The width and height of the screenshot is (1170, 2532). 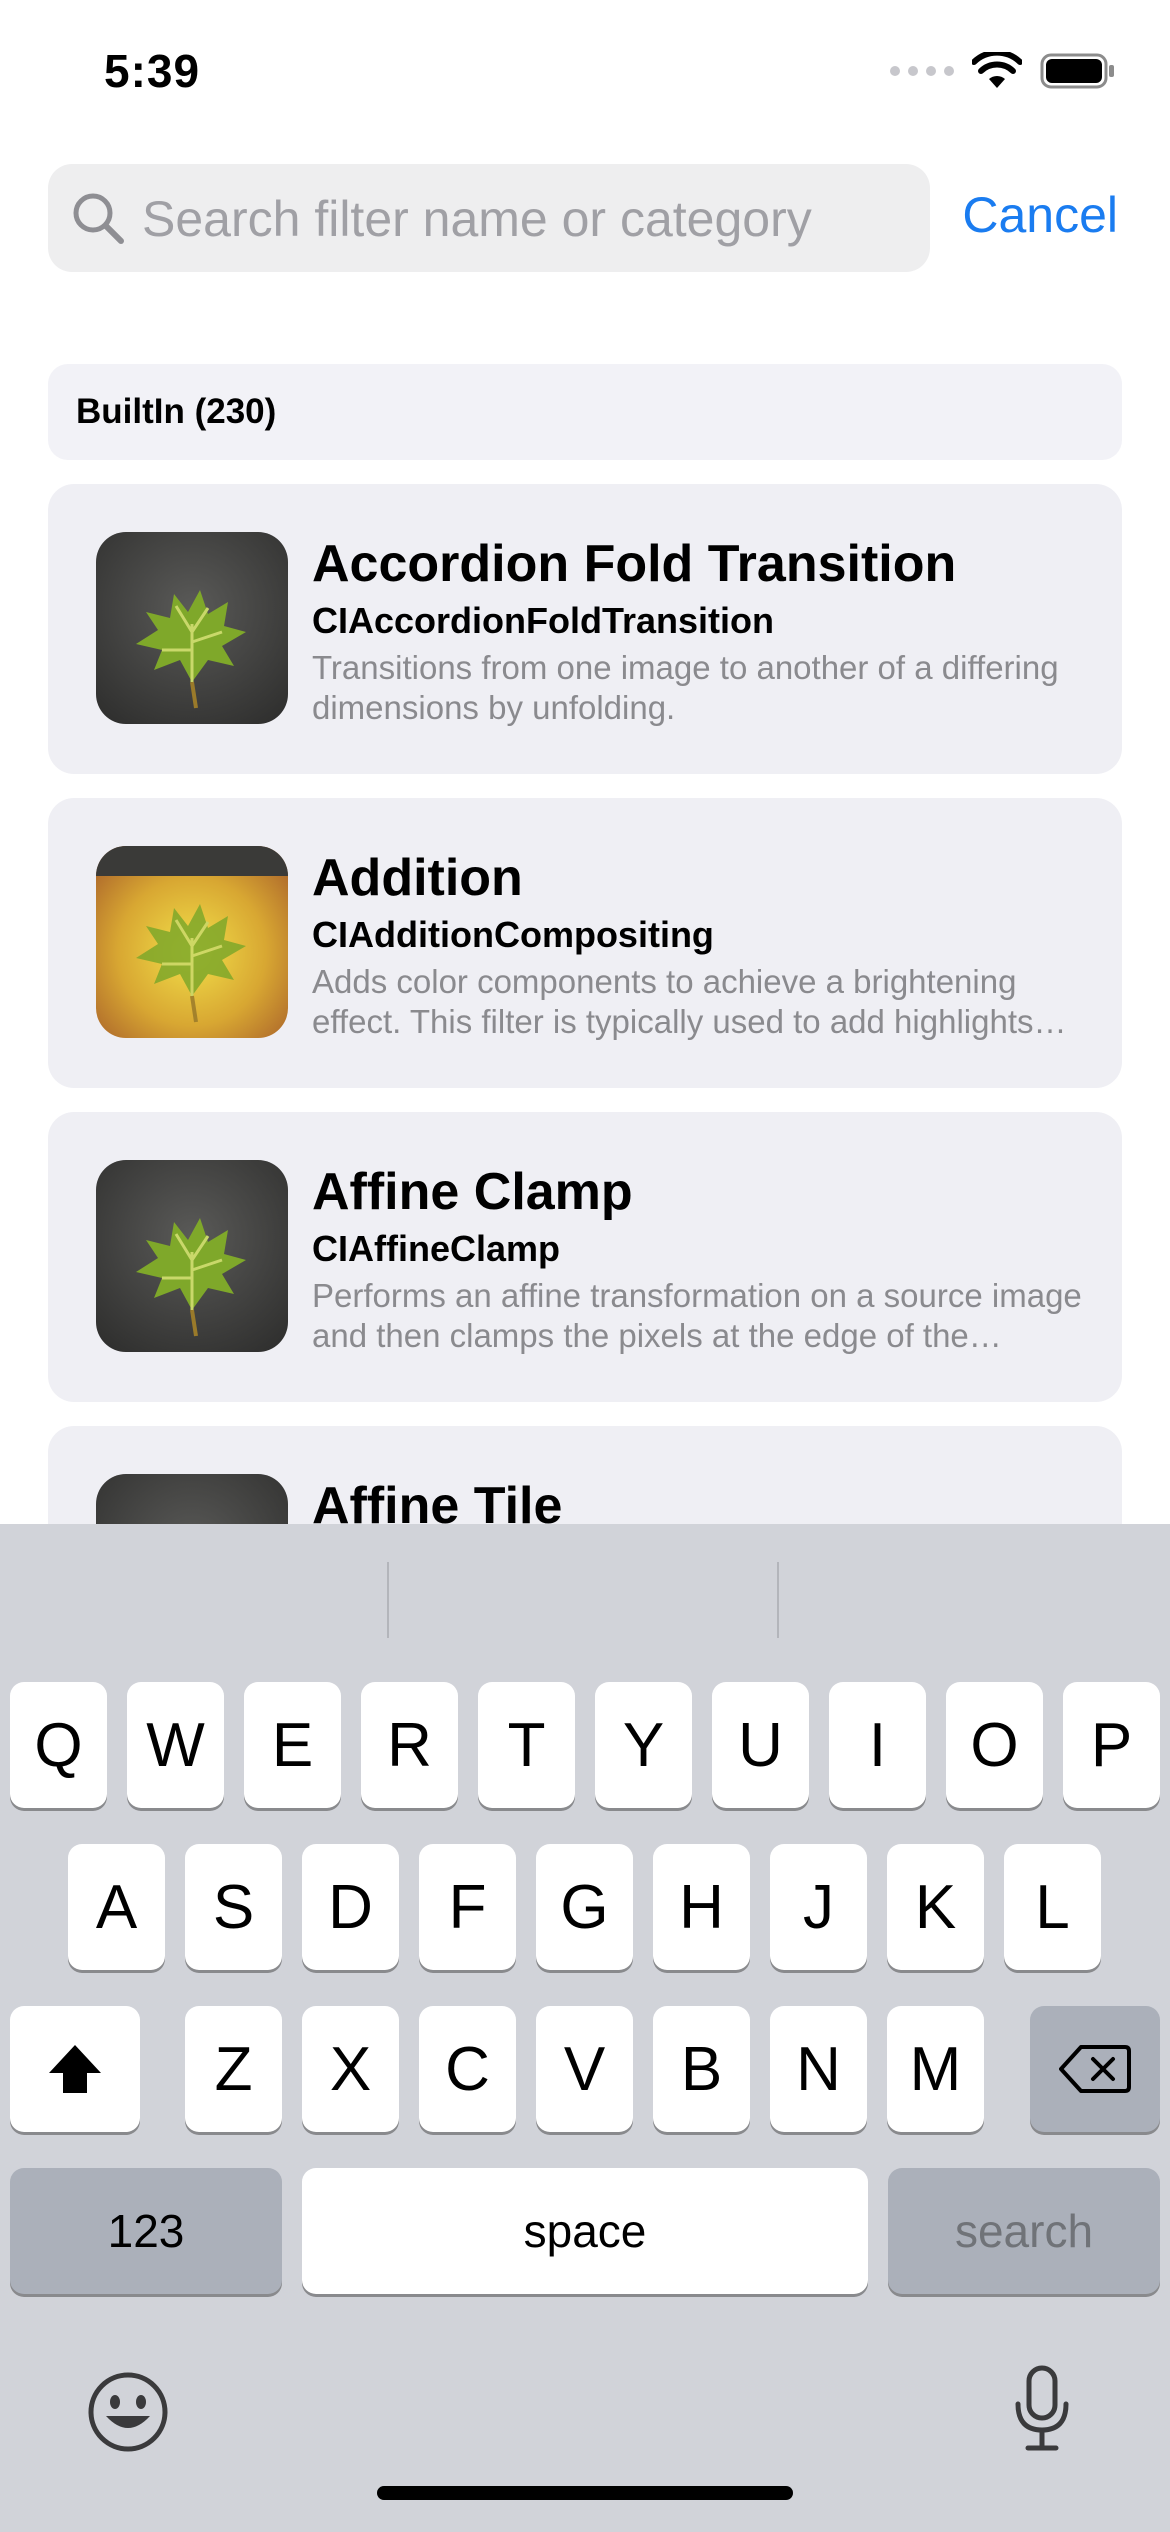 What do you see at coordinates (467, 1907) in the screenshot?
I see `key-f: F` at bounding box center [467, 1907].